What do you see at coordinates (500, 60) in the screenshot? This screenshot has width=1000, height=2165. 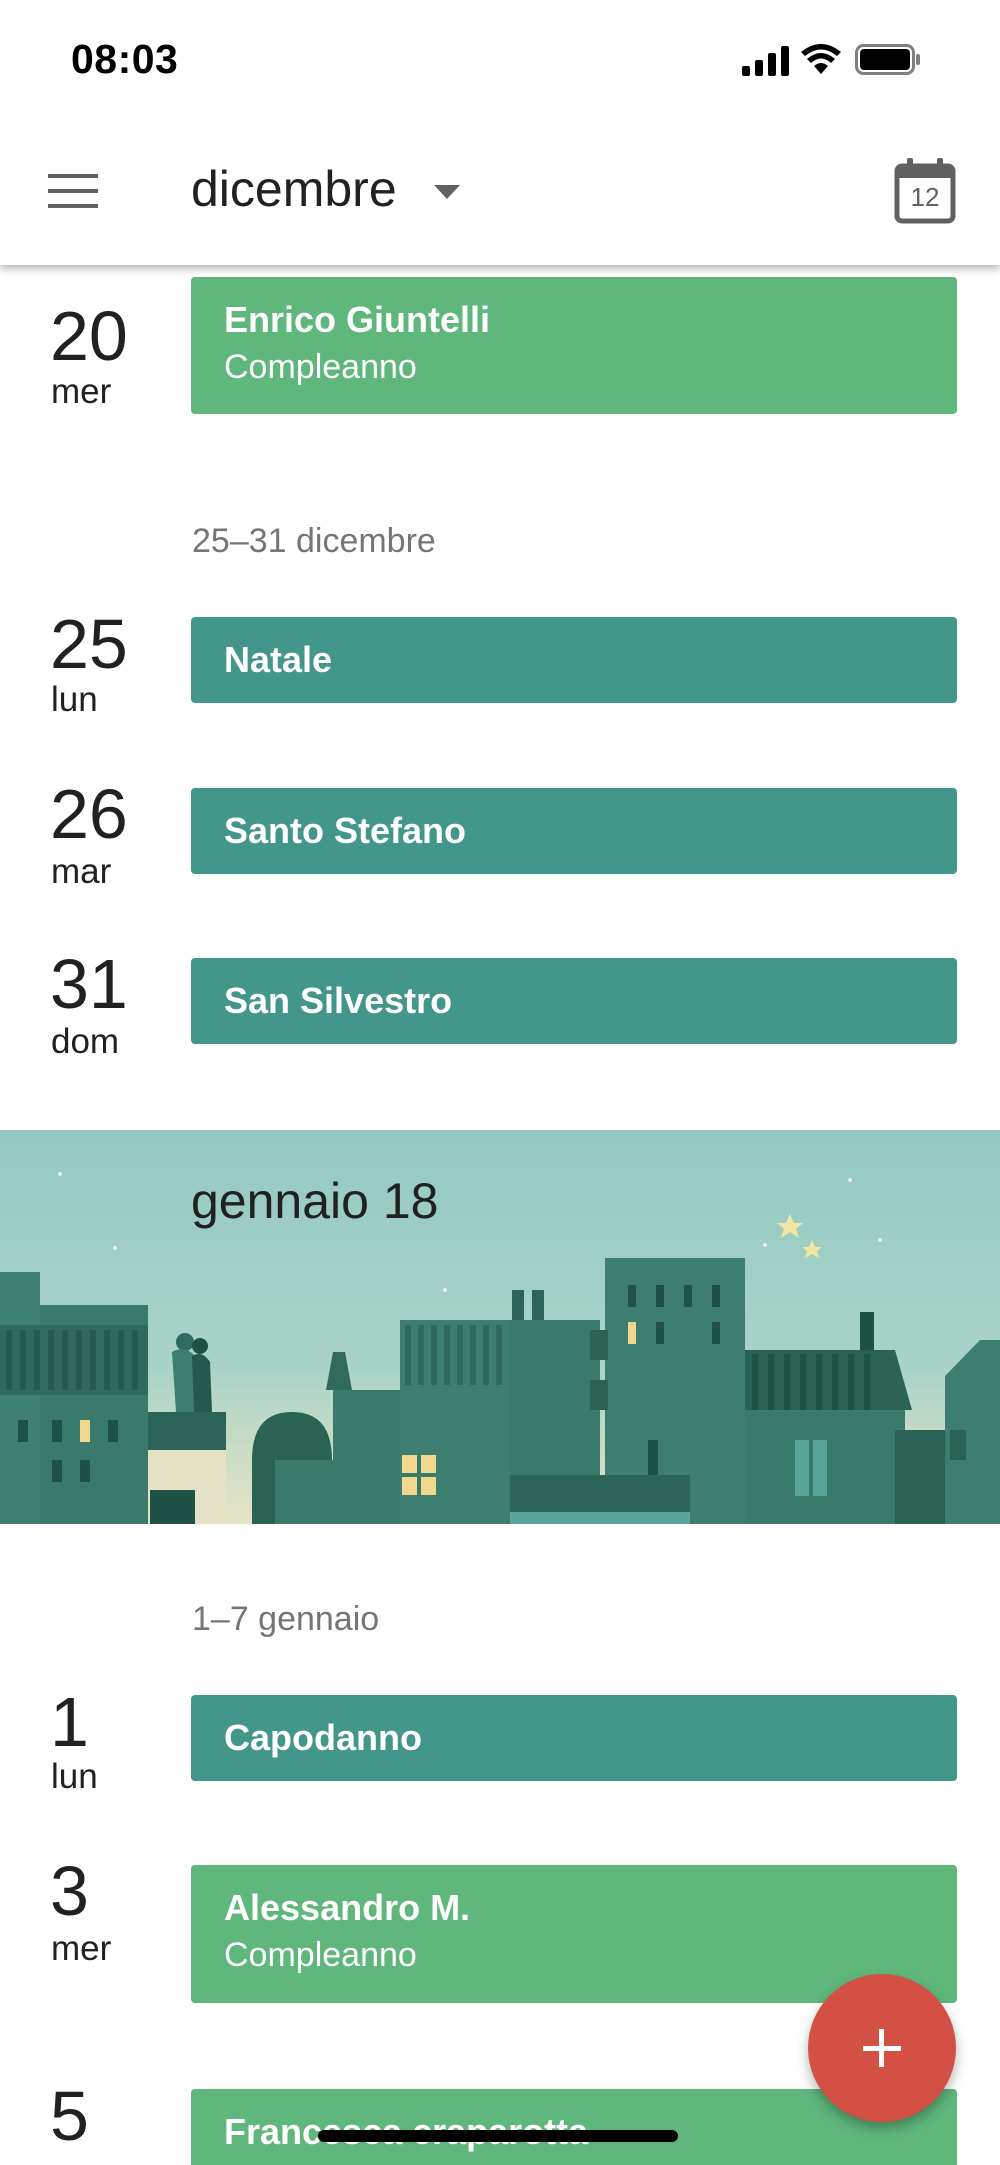 I see `status-bar: 08:03` at bounding box center [500, 60].